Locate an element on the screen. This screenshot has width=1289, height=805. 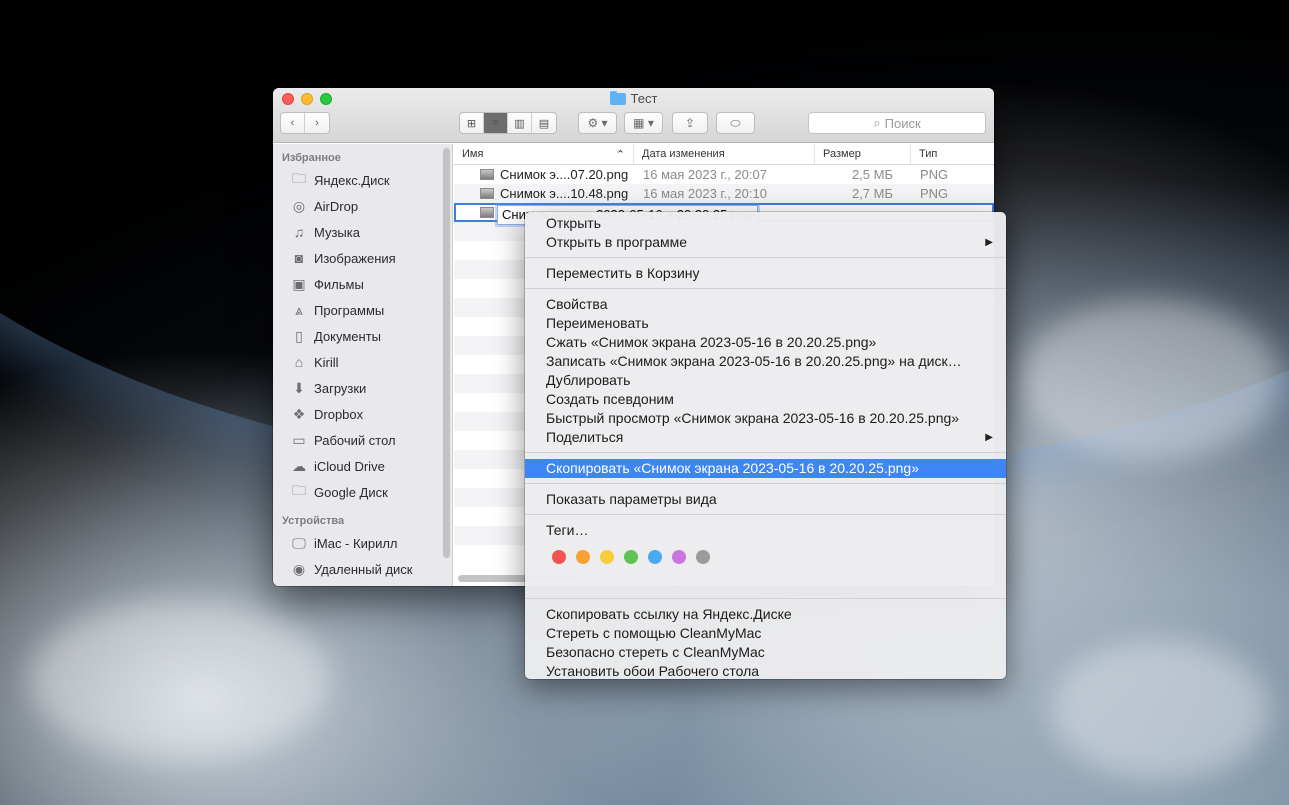
column-kind-header: Тип is located at coordinates (952, 154).